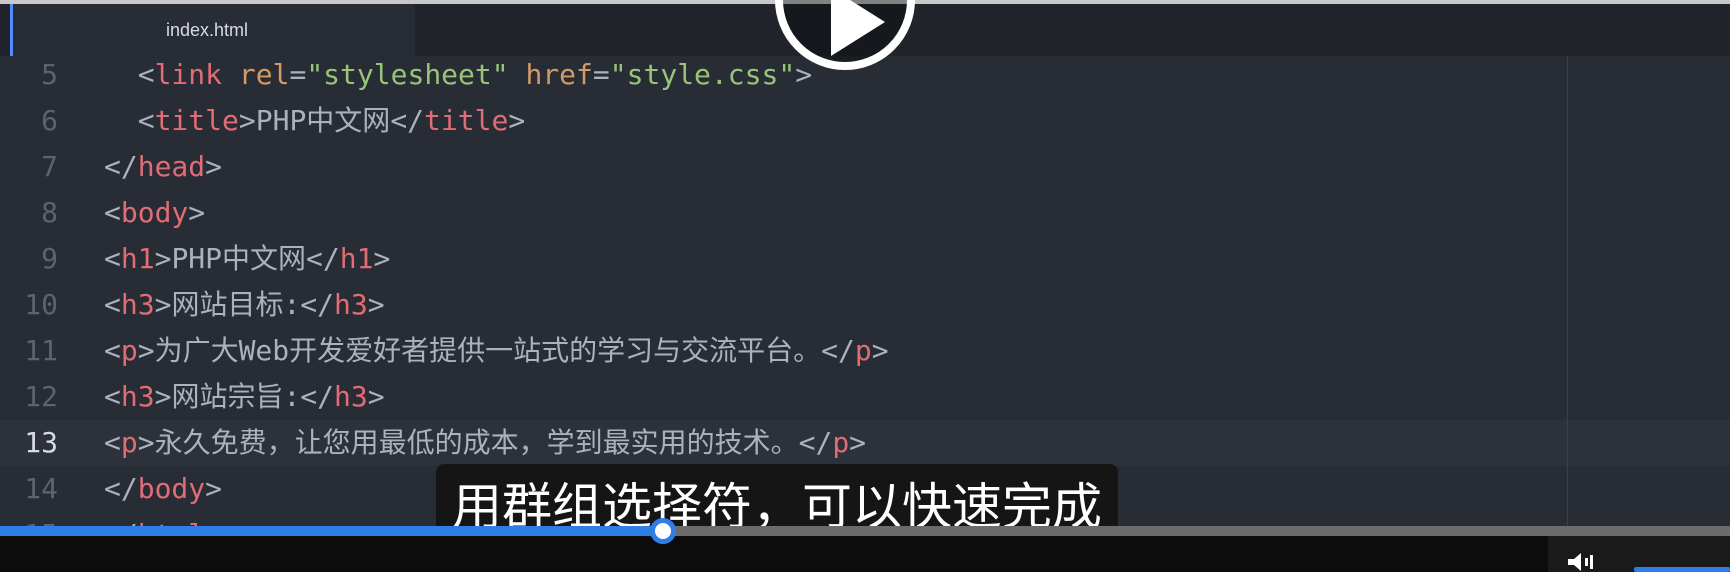 The width and height of the screenshot is (1730, 572). Describe the element at coordinates (188, 74) in the screenshot. I see `code-token-tag: link` at that location.